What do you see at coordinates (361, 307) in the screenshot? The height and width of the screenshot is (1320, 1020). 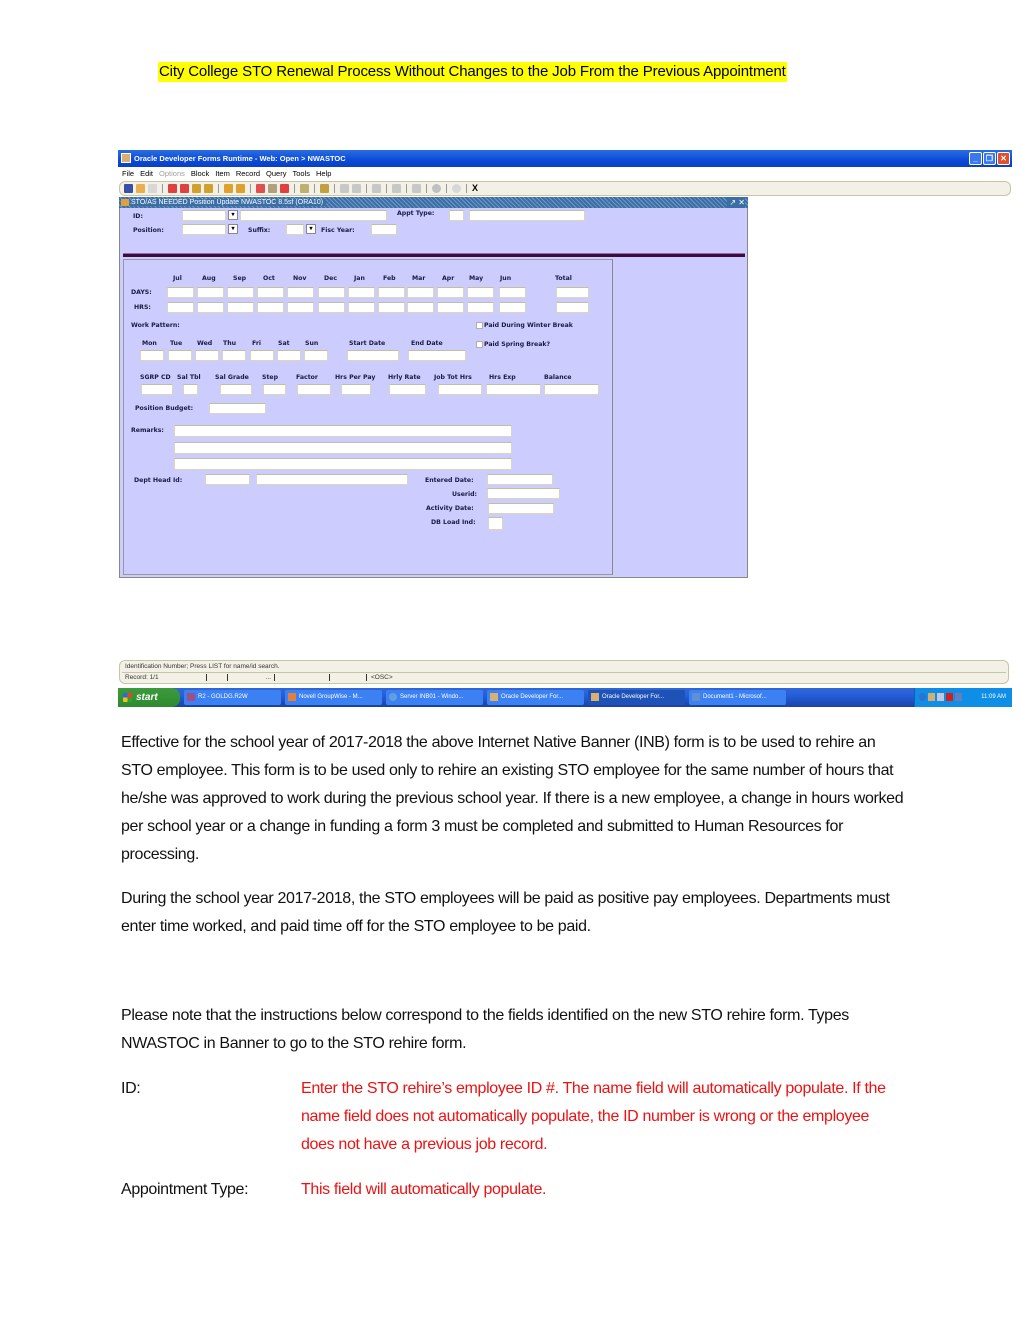 I see `hrs-jan-input` at bounding box center [361, 307].